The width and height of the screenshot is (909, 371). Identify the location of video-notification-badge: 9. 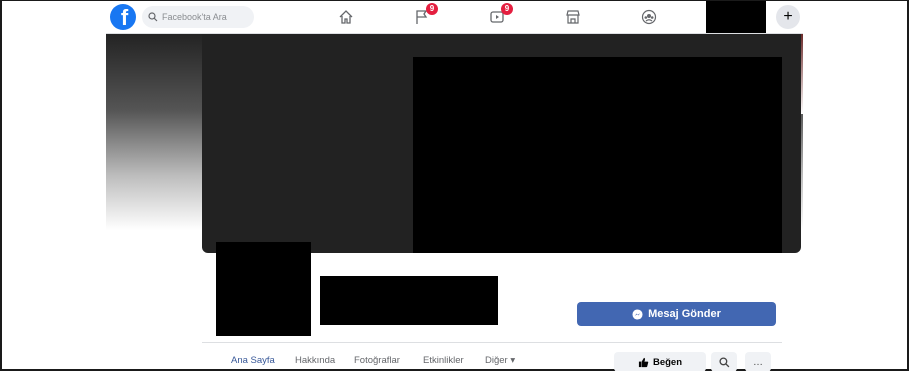
(507, 9).